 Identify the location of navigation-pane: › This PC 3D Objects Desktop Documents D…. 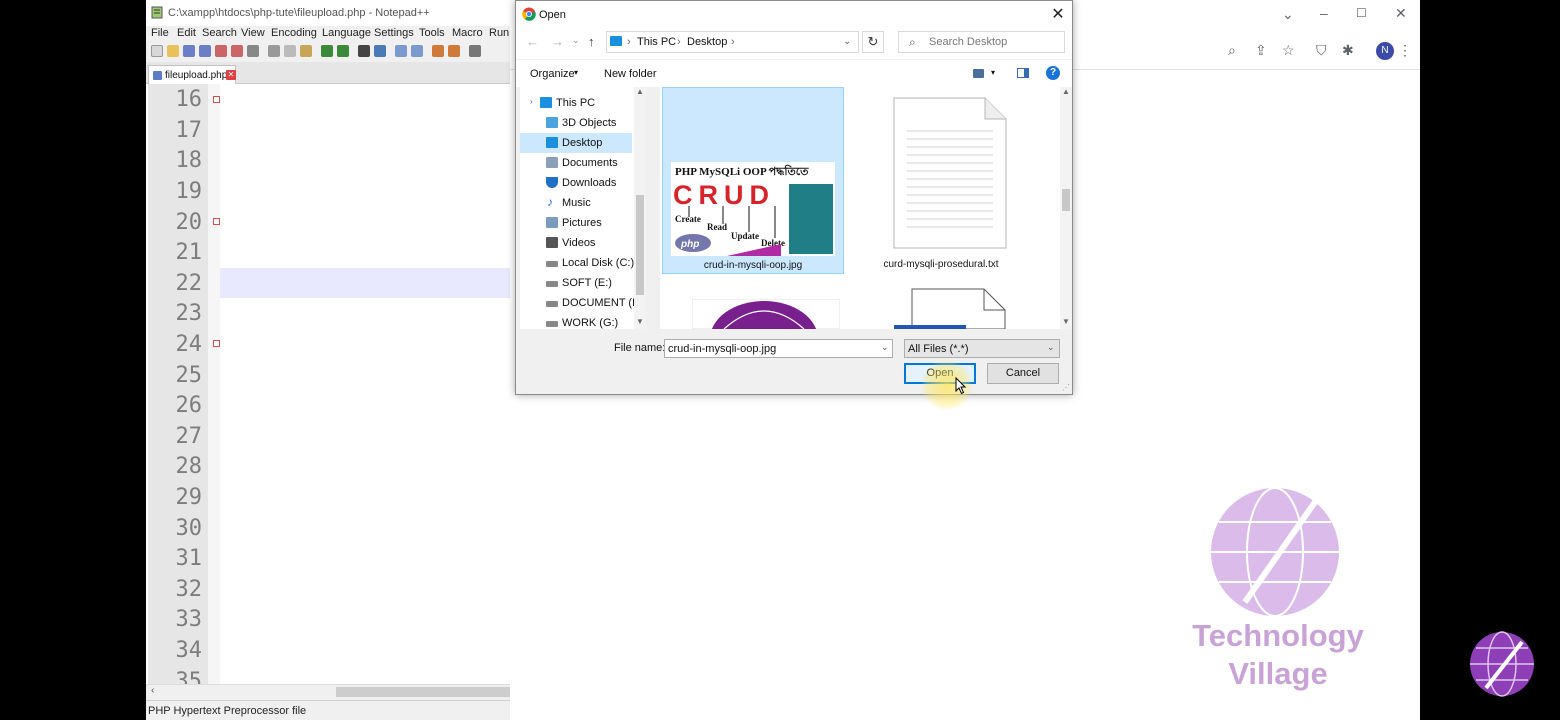
(583, 208).